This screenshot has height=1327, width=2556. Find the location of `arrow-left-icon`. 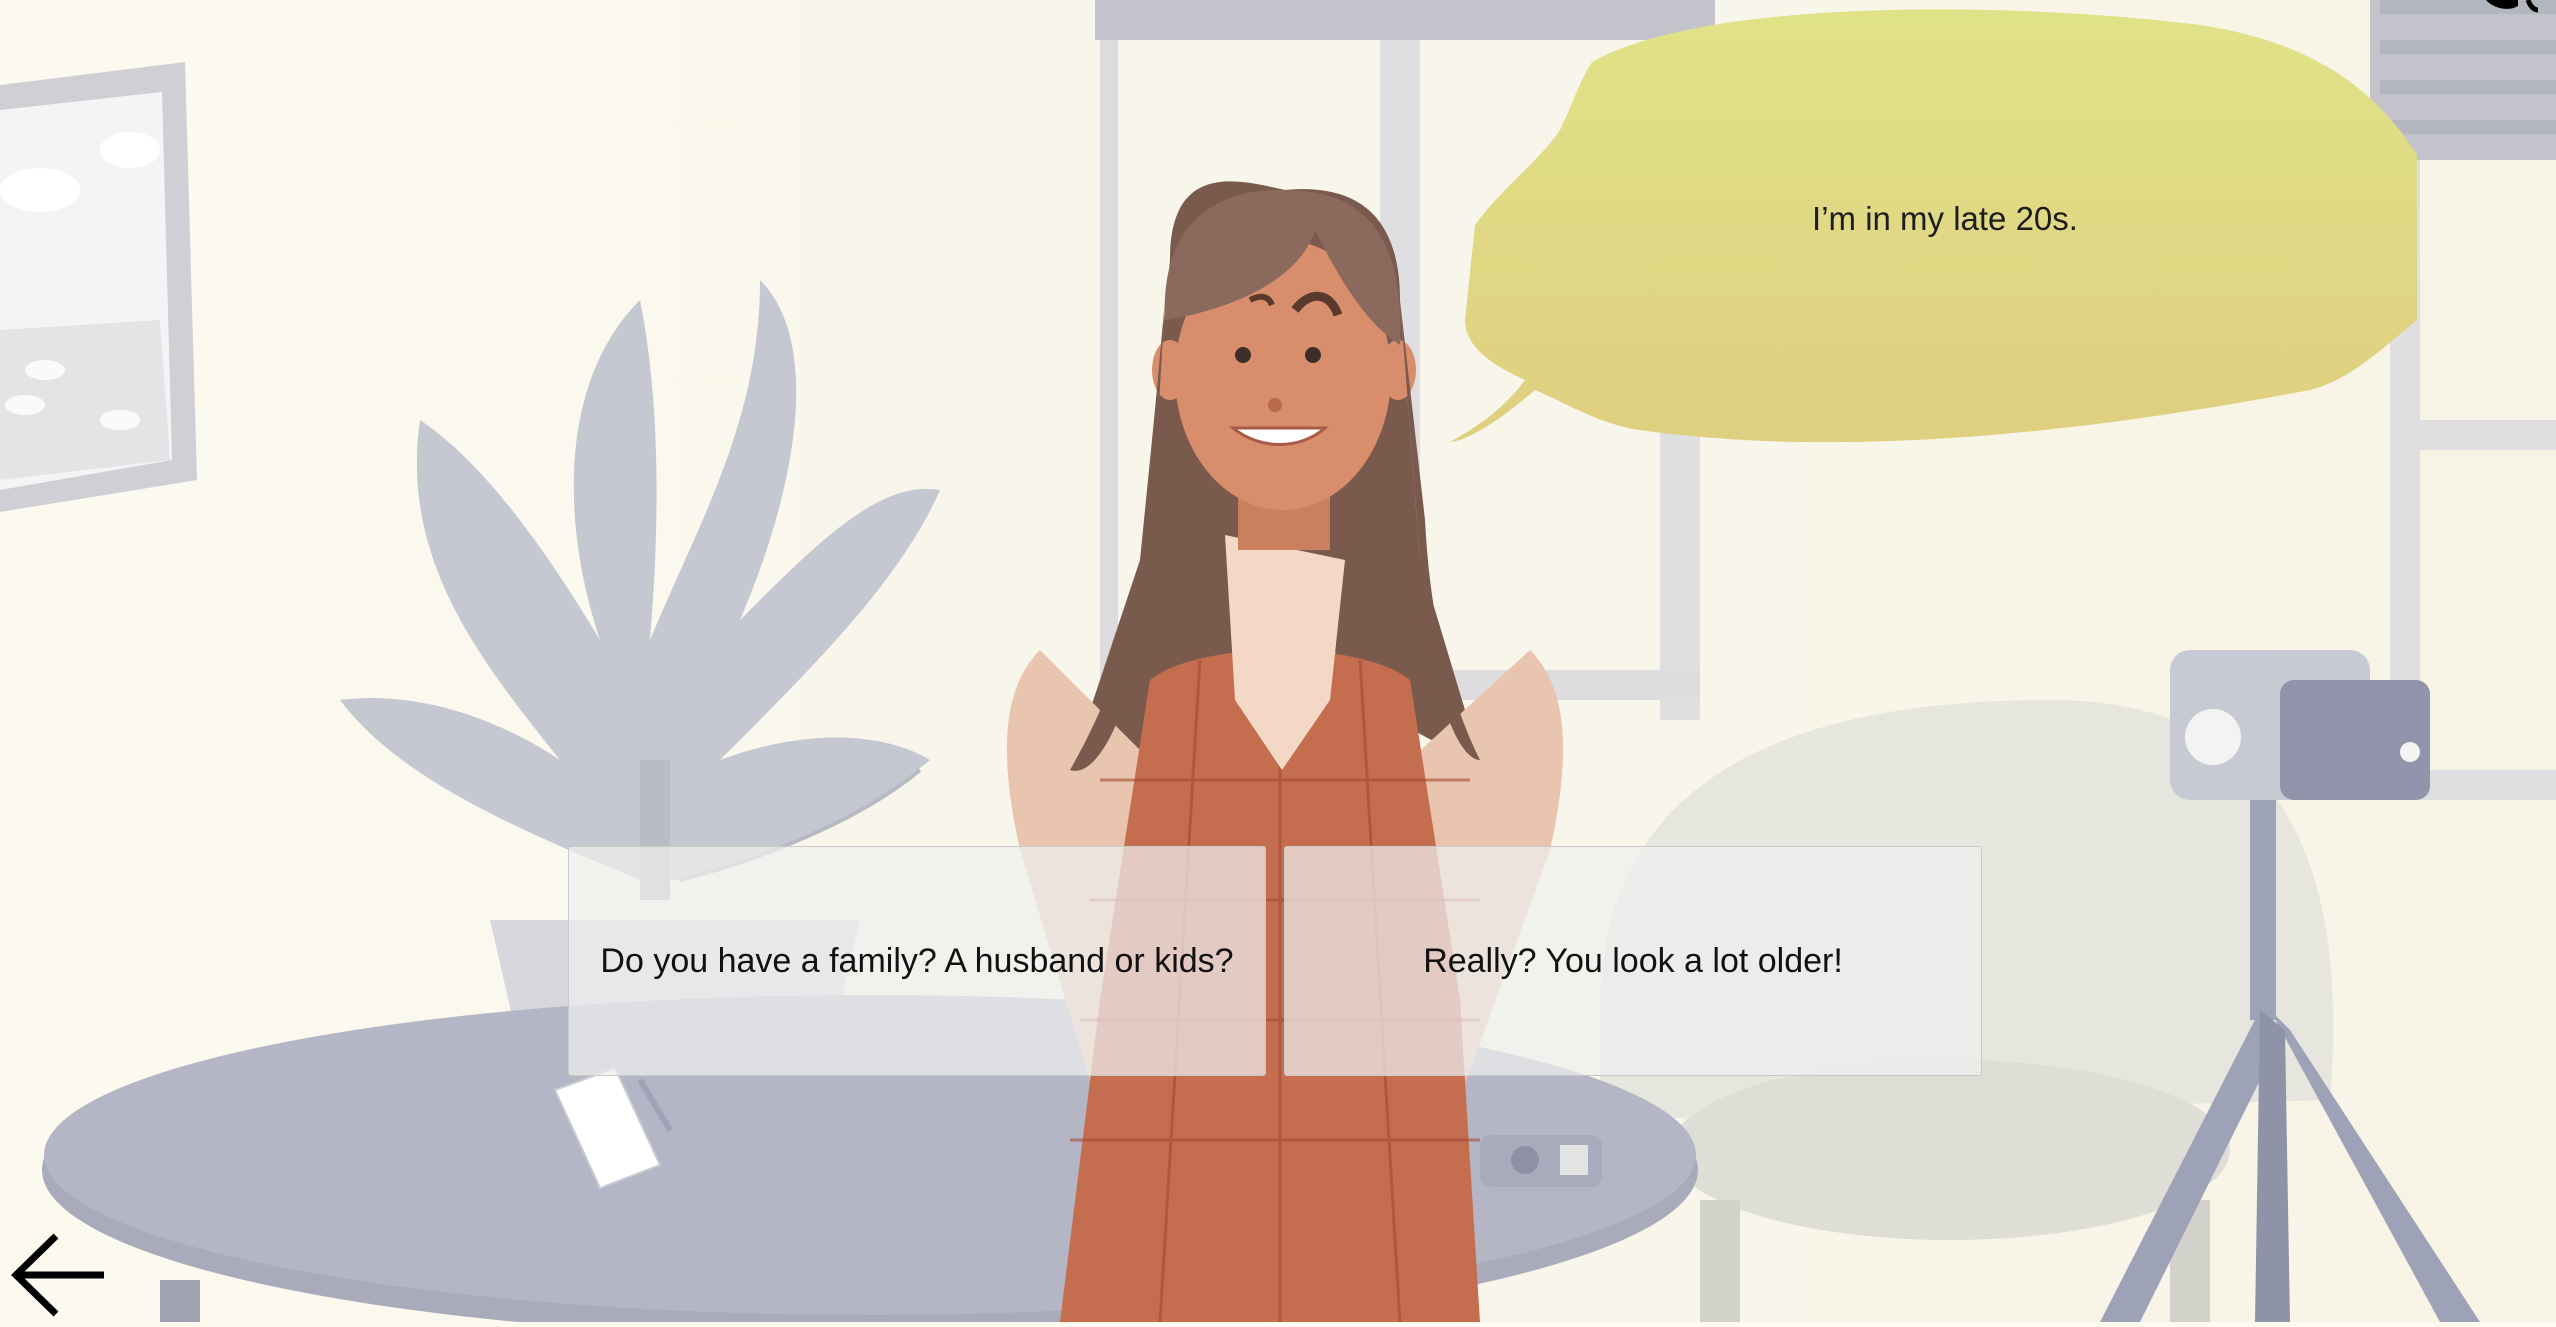

arrow-left-icon is located at coordinates (57, 1275).